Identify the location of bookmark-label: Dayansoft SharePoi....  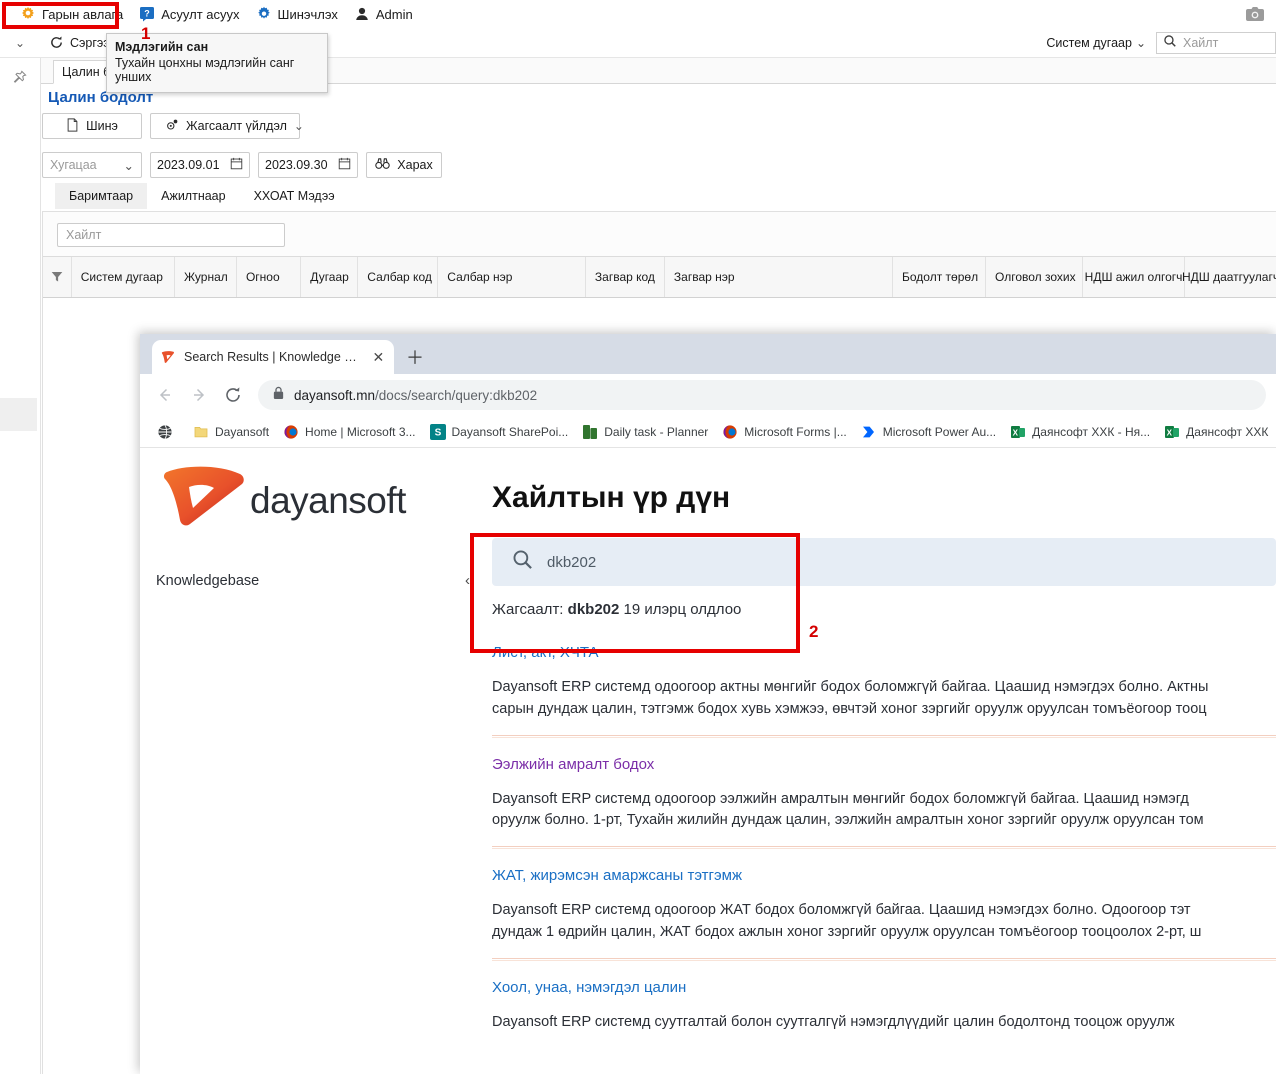
(510, 431).